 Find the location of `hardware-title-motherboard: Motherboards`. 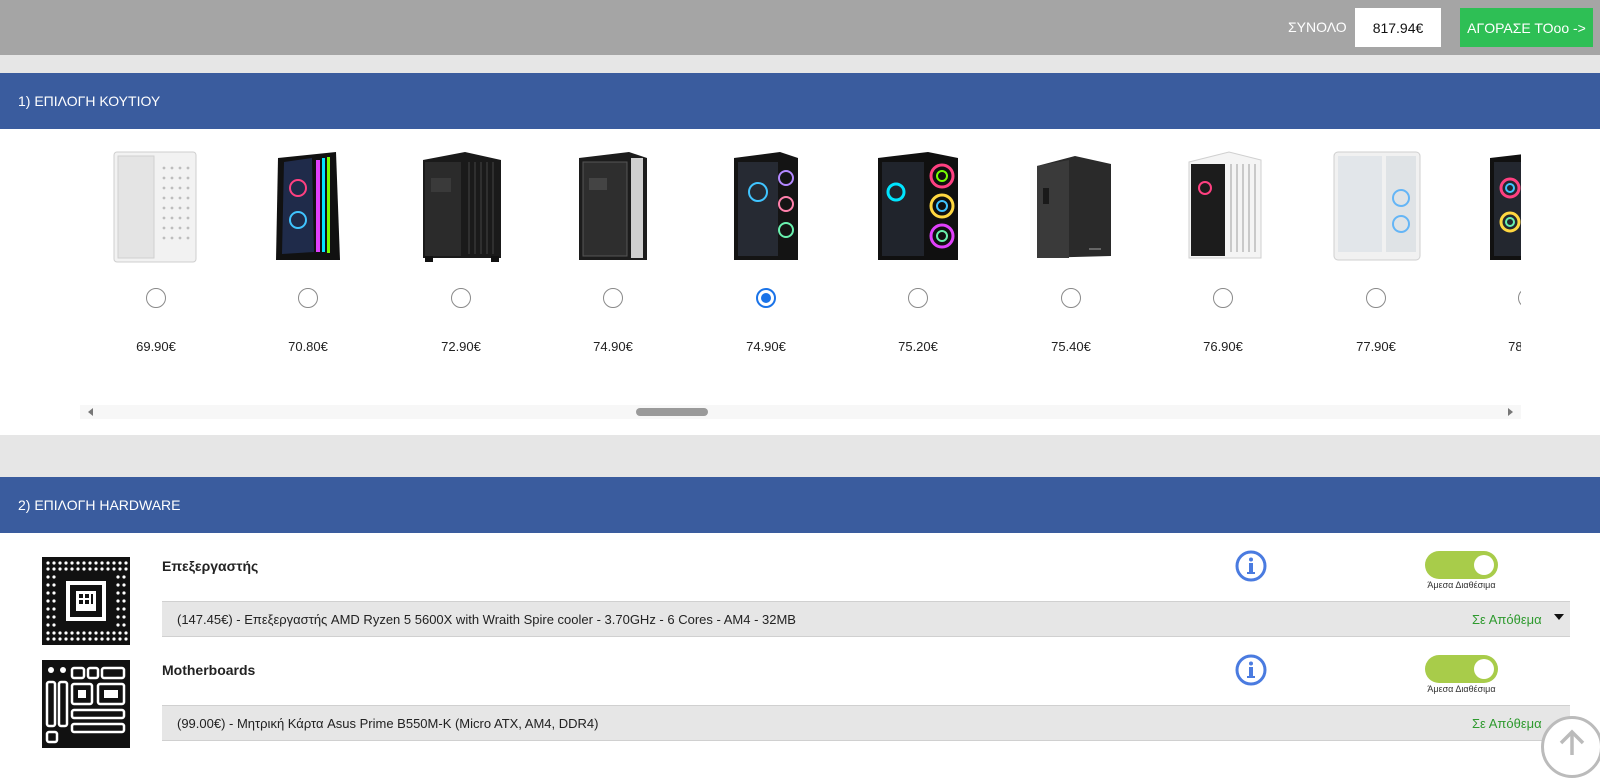

hardware-title-motherboard: Motherboards is located at coordinates (209, 670).